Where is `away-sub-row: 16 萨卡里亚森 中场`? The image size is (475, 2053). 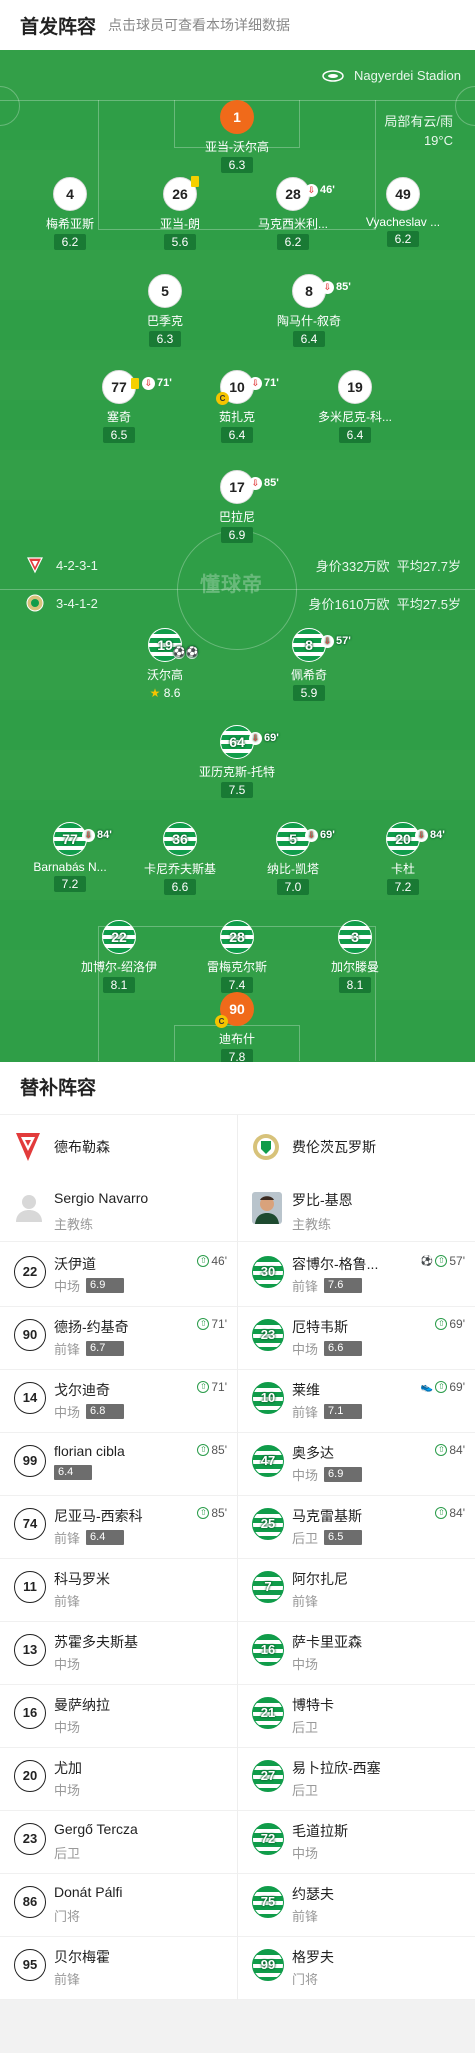
away-sub-row: 16 萨卡里亚森 中场 is located at coordinates (356, 1653).